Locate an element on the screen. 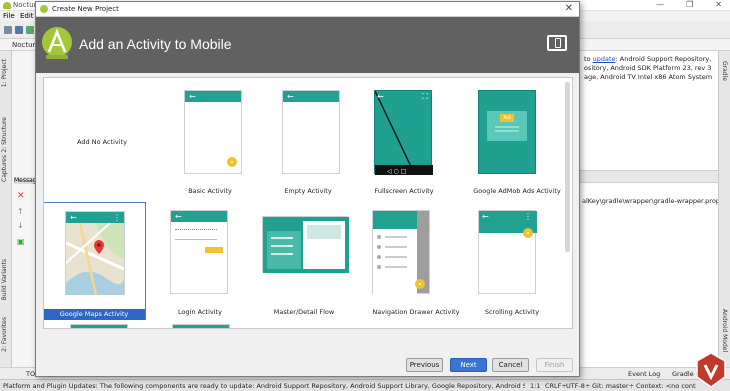  ad-banner: Ad is located at coordinates (507, 126).